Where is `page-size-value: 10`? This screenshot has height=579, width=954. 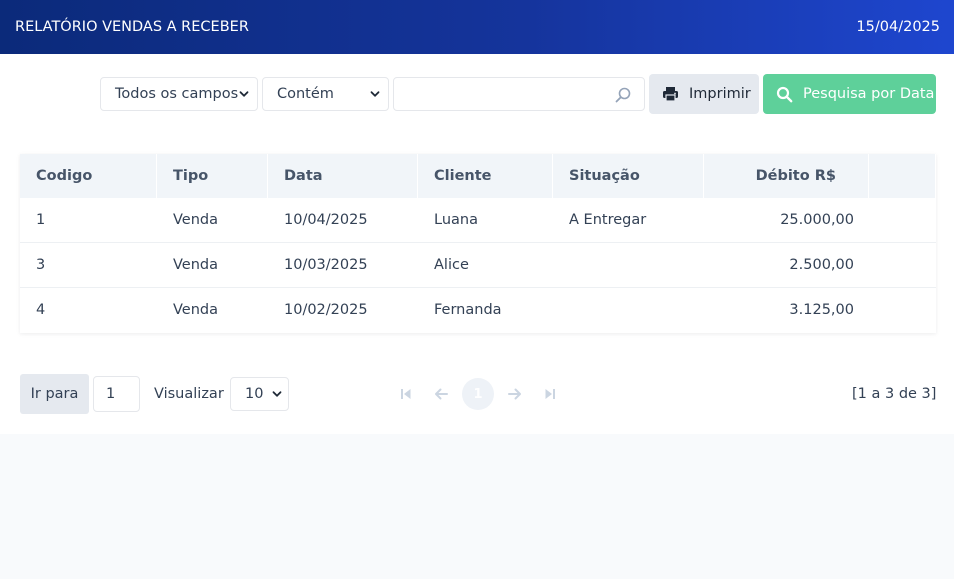 page-size-value: 10 is located at coordinates (254, 394).